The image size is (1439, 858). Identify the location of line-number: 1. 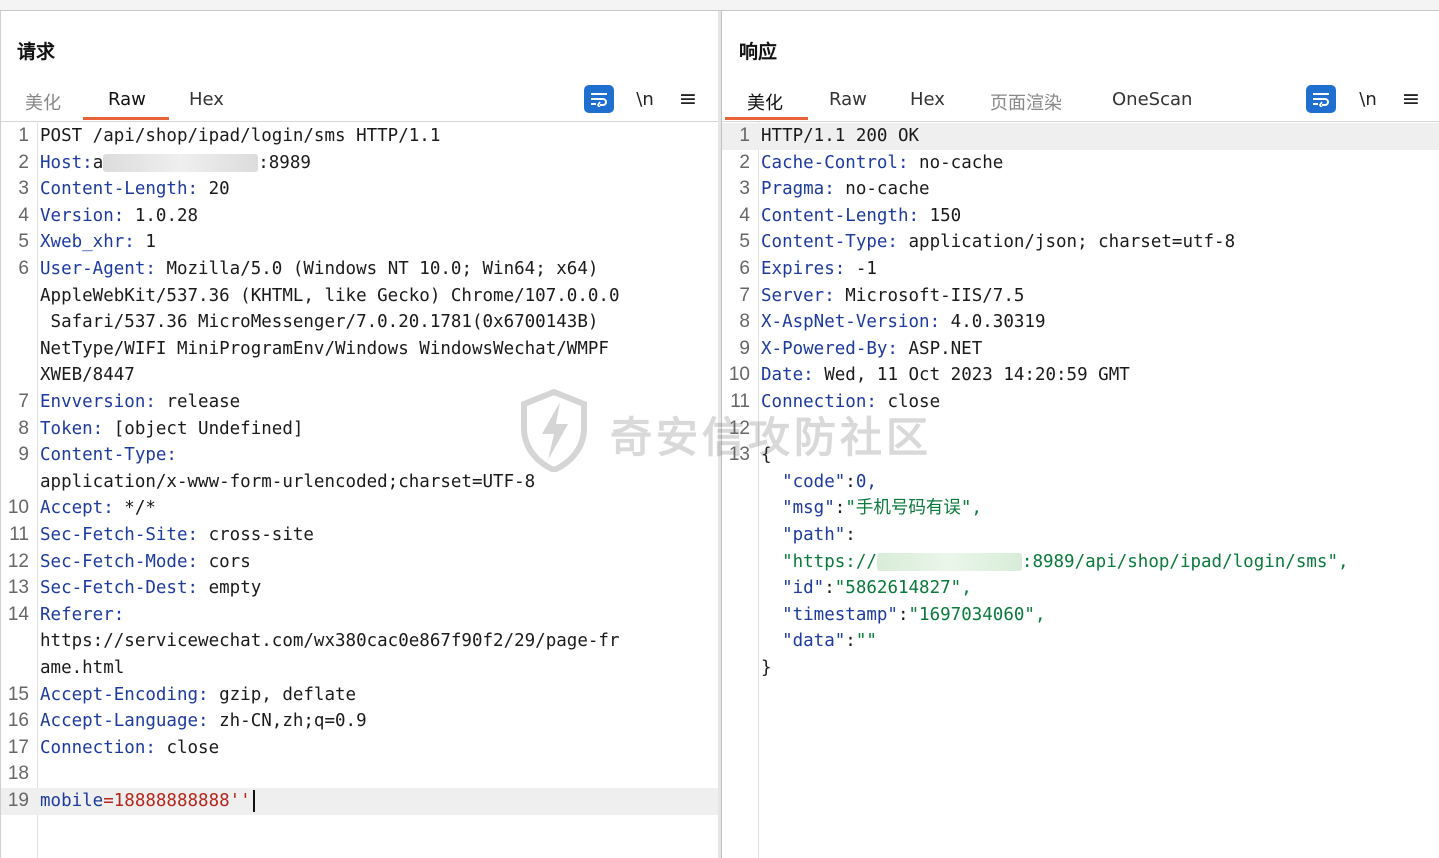
(744, 135).